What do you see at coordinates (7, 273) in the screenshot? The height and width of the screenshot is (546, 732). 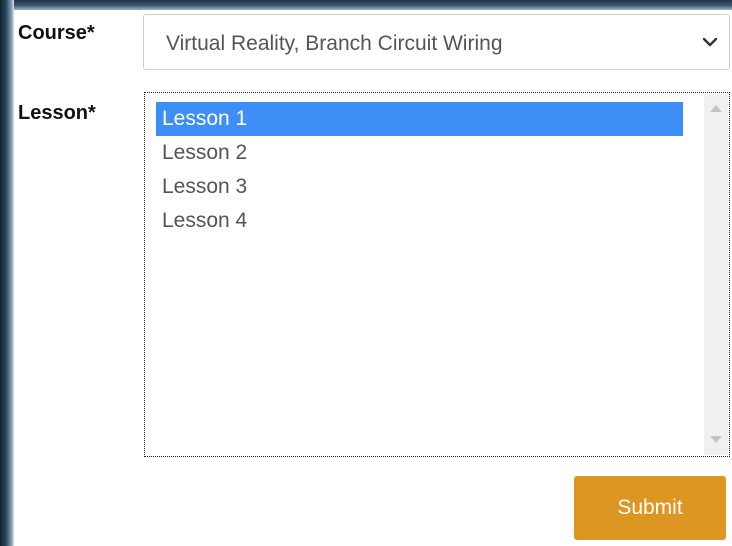 I see `window-frame-left` at bounding box center [7, 273].